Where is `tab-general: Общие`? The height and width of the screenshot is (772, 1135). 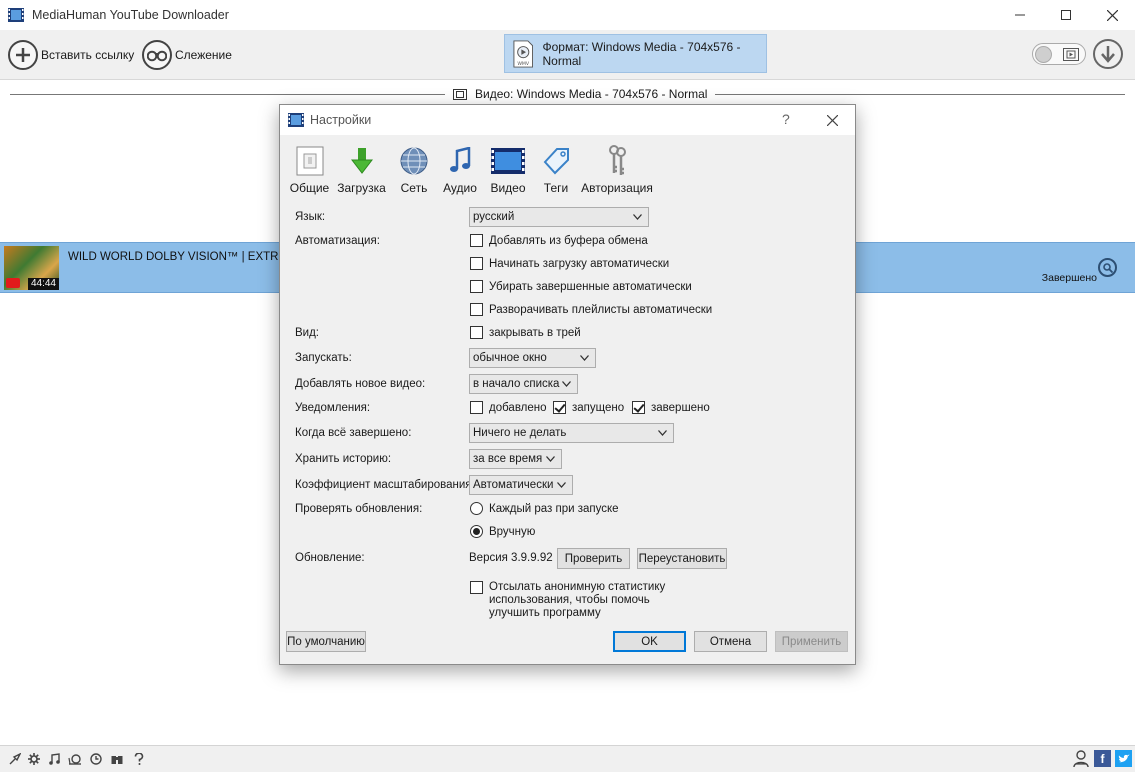 tab-general: Общие is located at coordinates (309, 170).